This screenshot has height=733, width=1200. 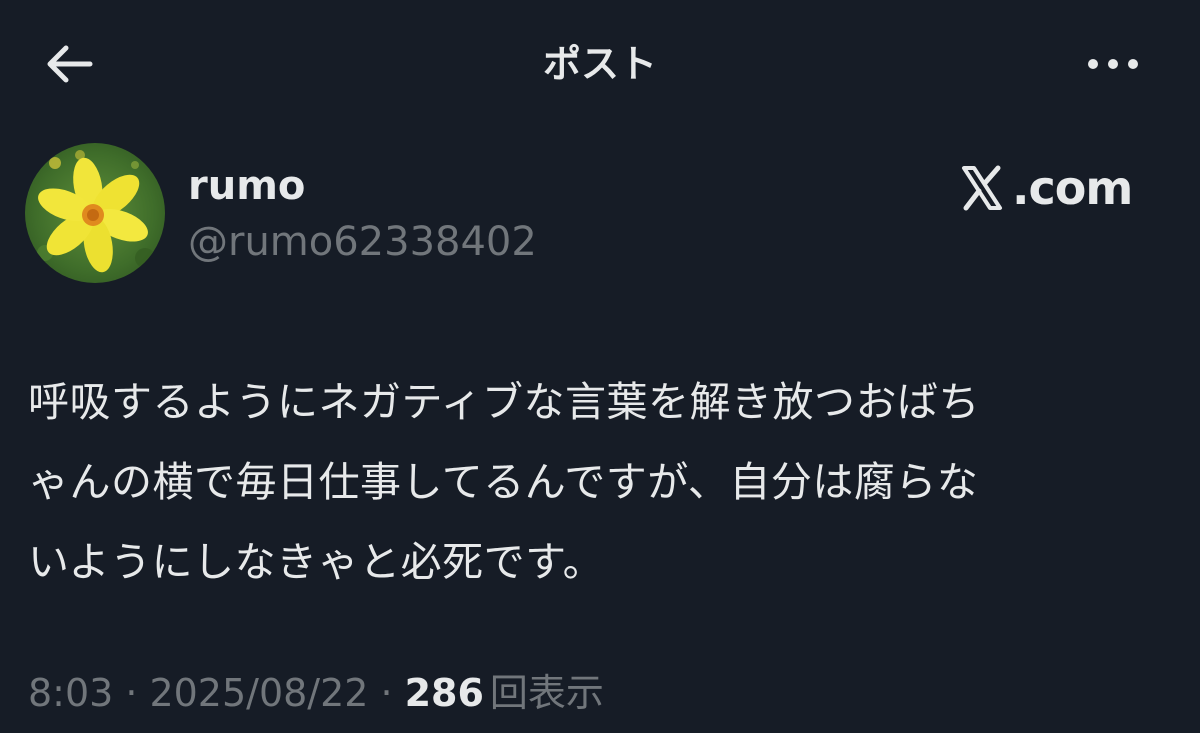 I want to click on brand-watermark: .com, so click(x=1045, y=188).